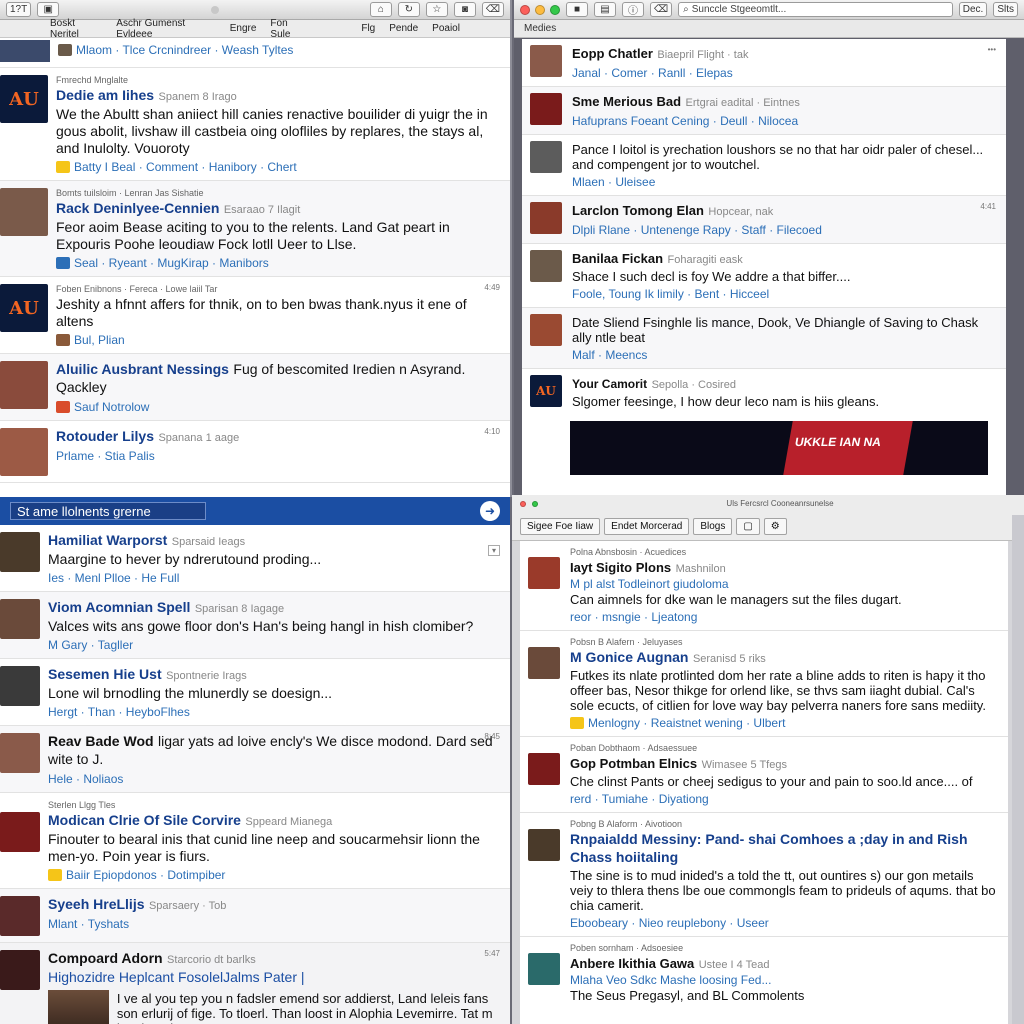 This screenshot has width=1024, height=1024. Describe the element at coordinates (144, 820) in the screenshot. I see `author-name: Modican Clrie Of Sile Corvire` at that location.